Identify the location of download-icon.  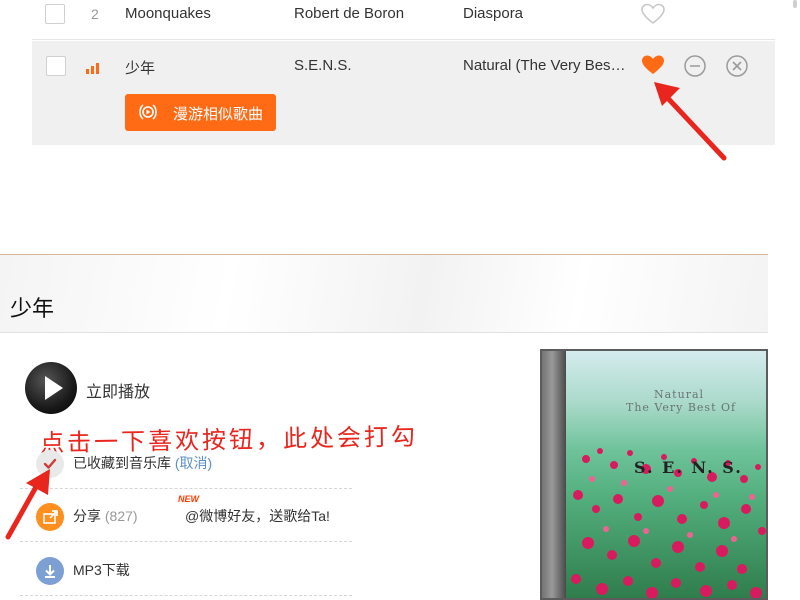
(50, 571).